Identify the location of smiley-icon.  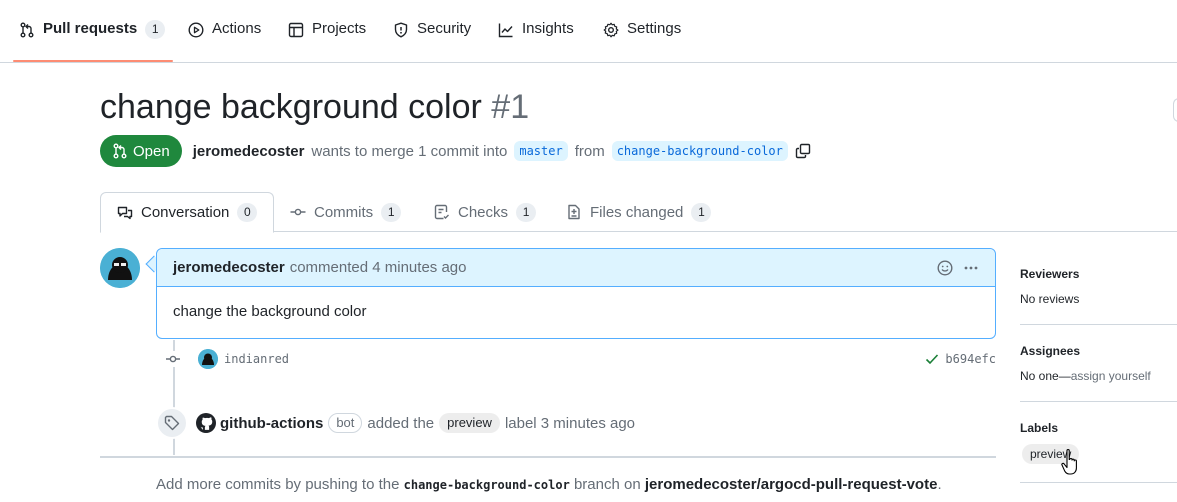
(945, 267).